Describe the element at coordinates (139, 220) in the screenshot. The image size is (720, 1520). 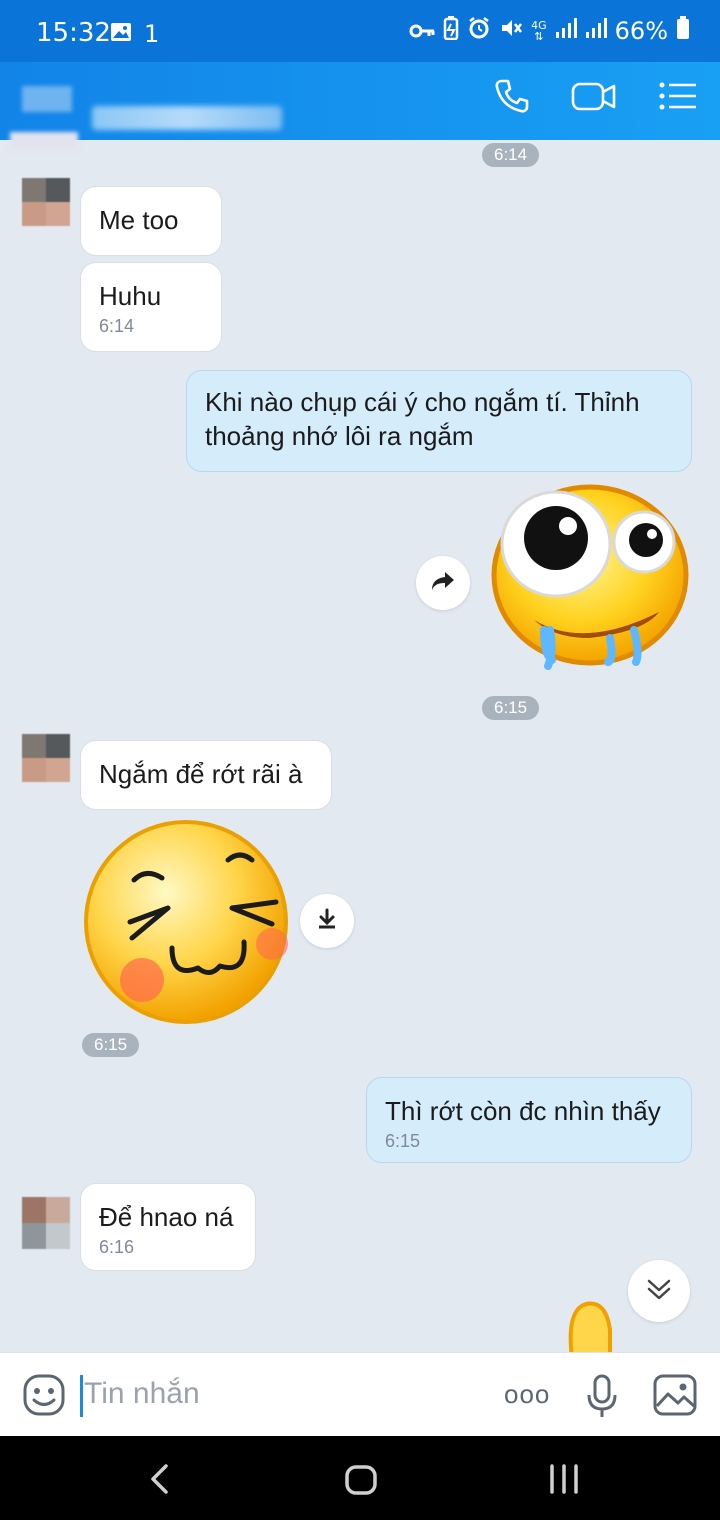
I see `message-text: Me too` at that location.